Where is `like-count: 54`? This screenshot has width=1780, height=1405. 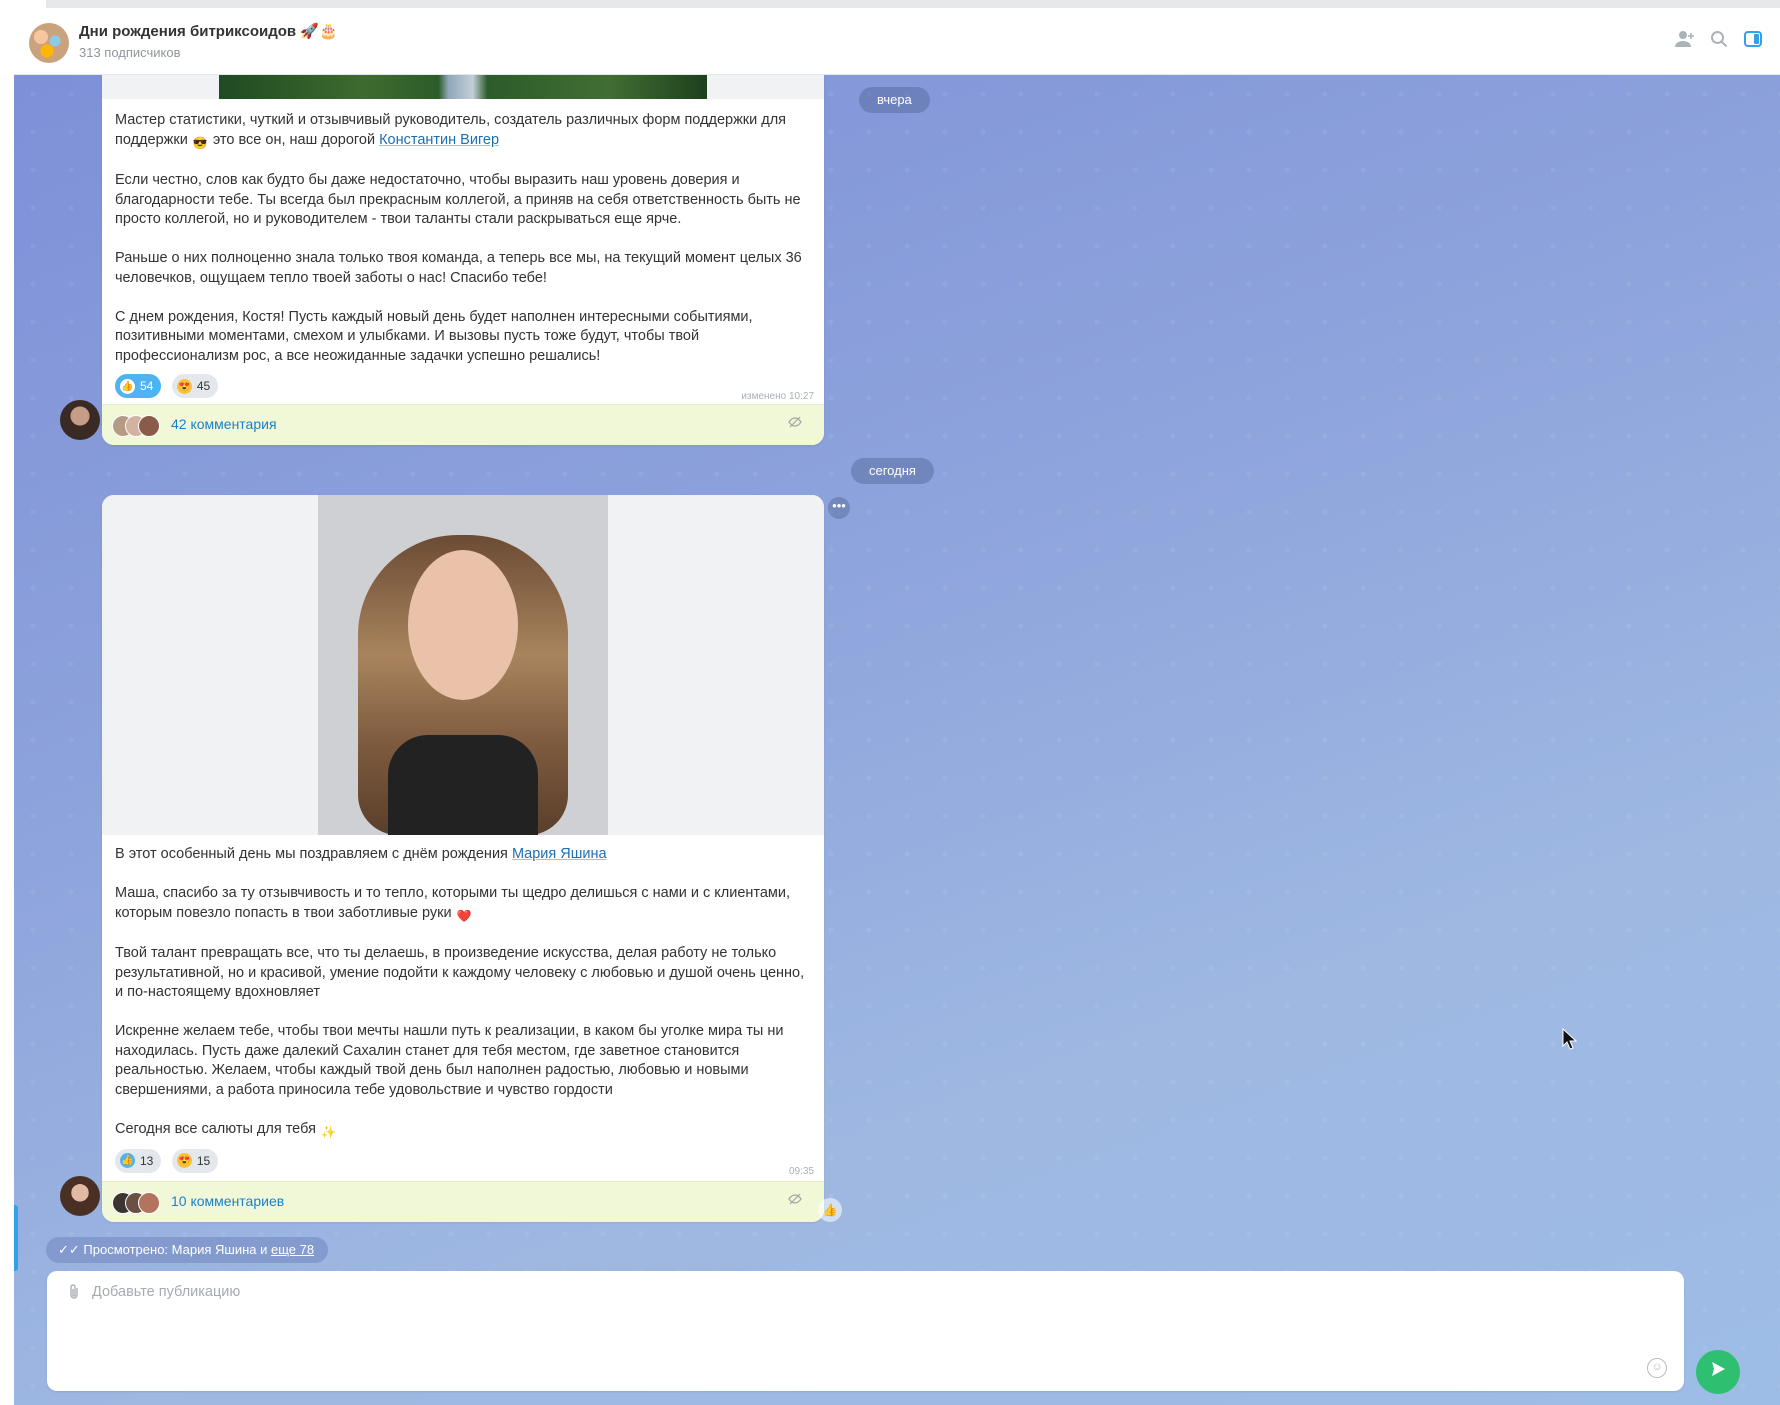
like-count: 54 is located at coordinates (147, 386).